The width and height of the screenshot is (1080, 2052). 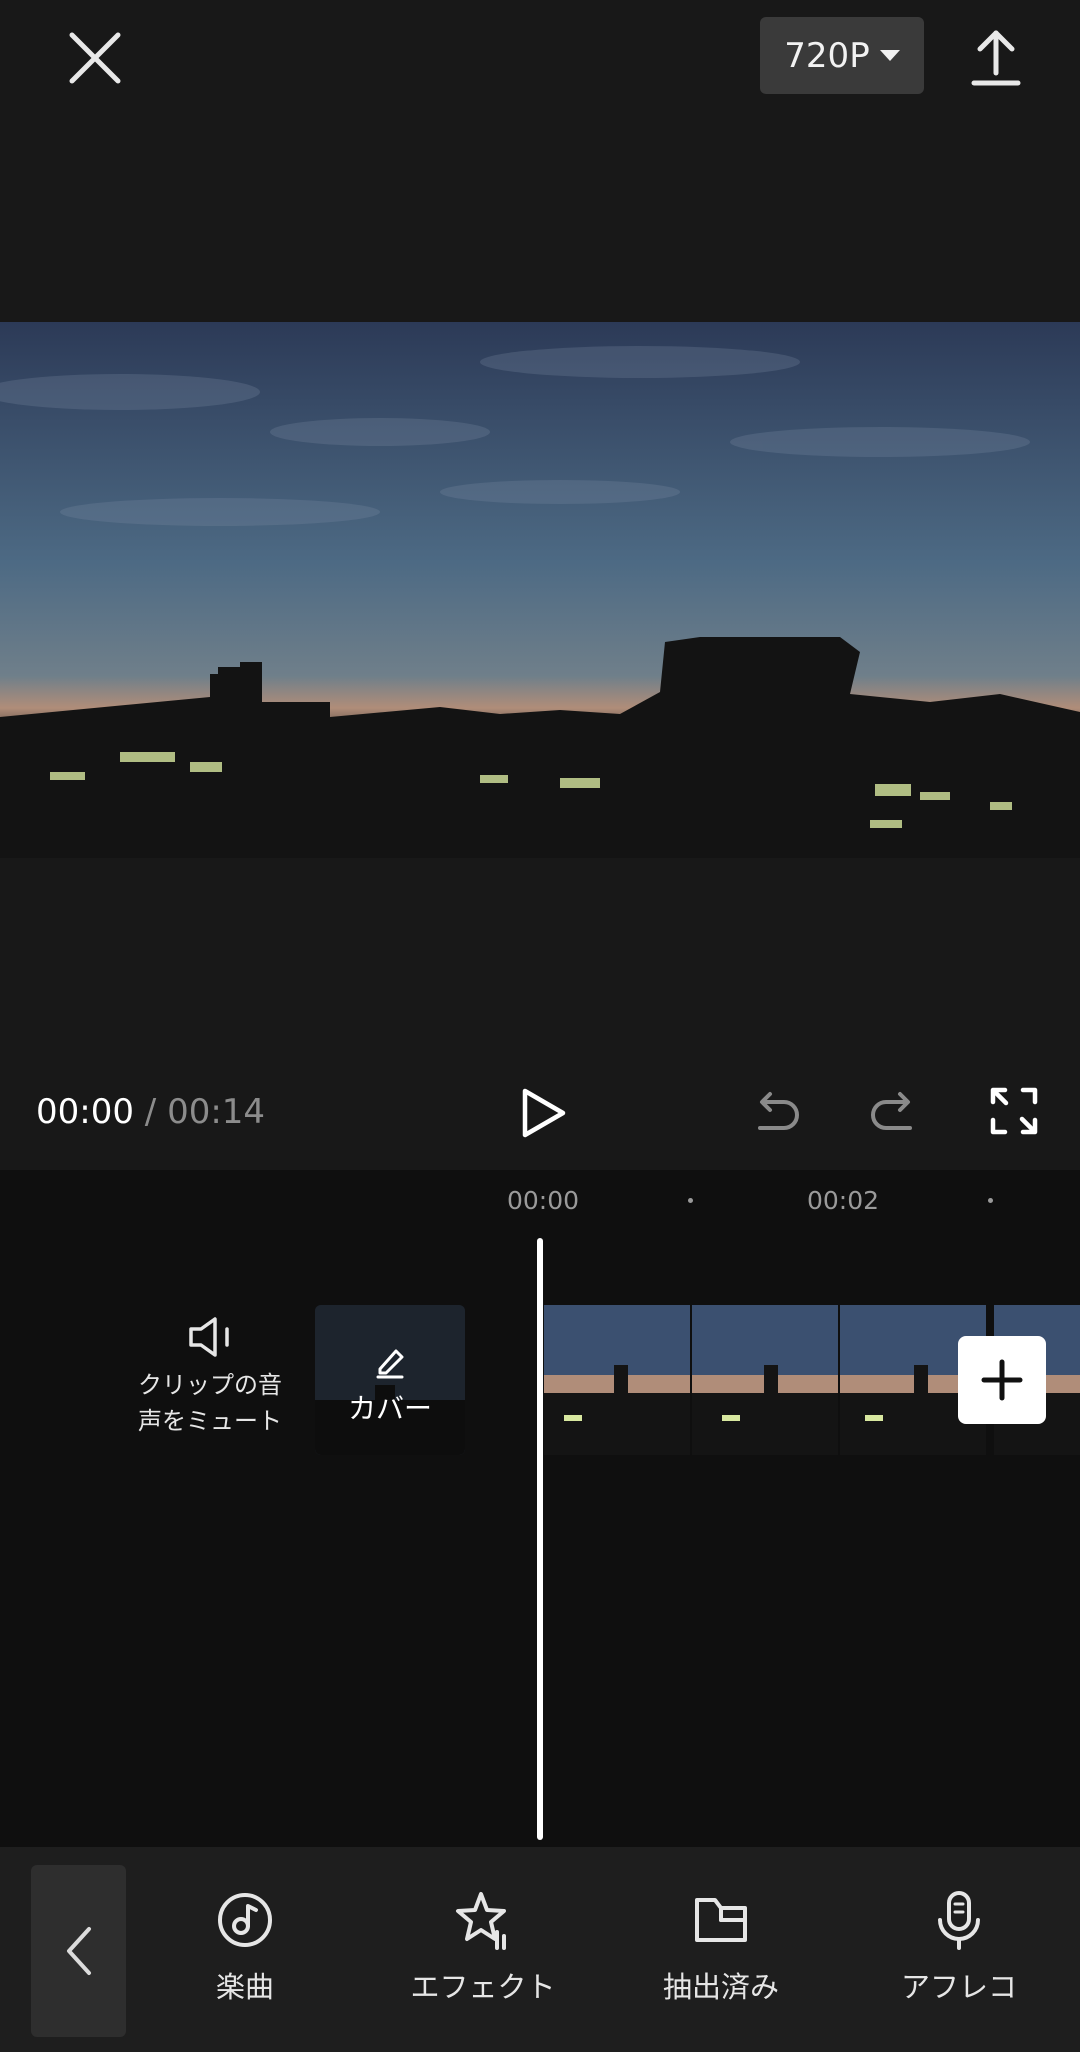 I want to click on star-effect-icon, so click(x=481, y=1921).